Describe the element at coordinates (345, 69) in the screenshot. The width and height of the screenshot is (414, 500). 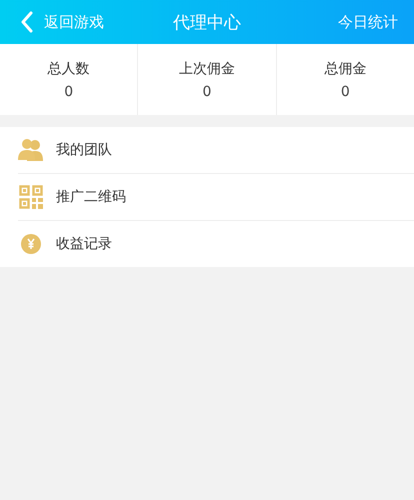
I see `stat-label: 总佣金` at that location.